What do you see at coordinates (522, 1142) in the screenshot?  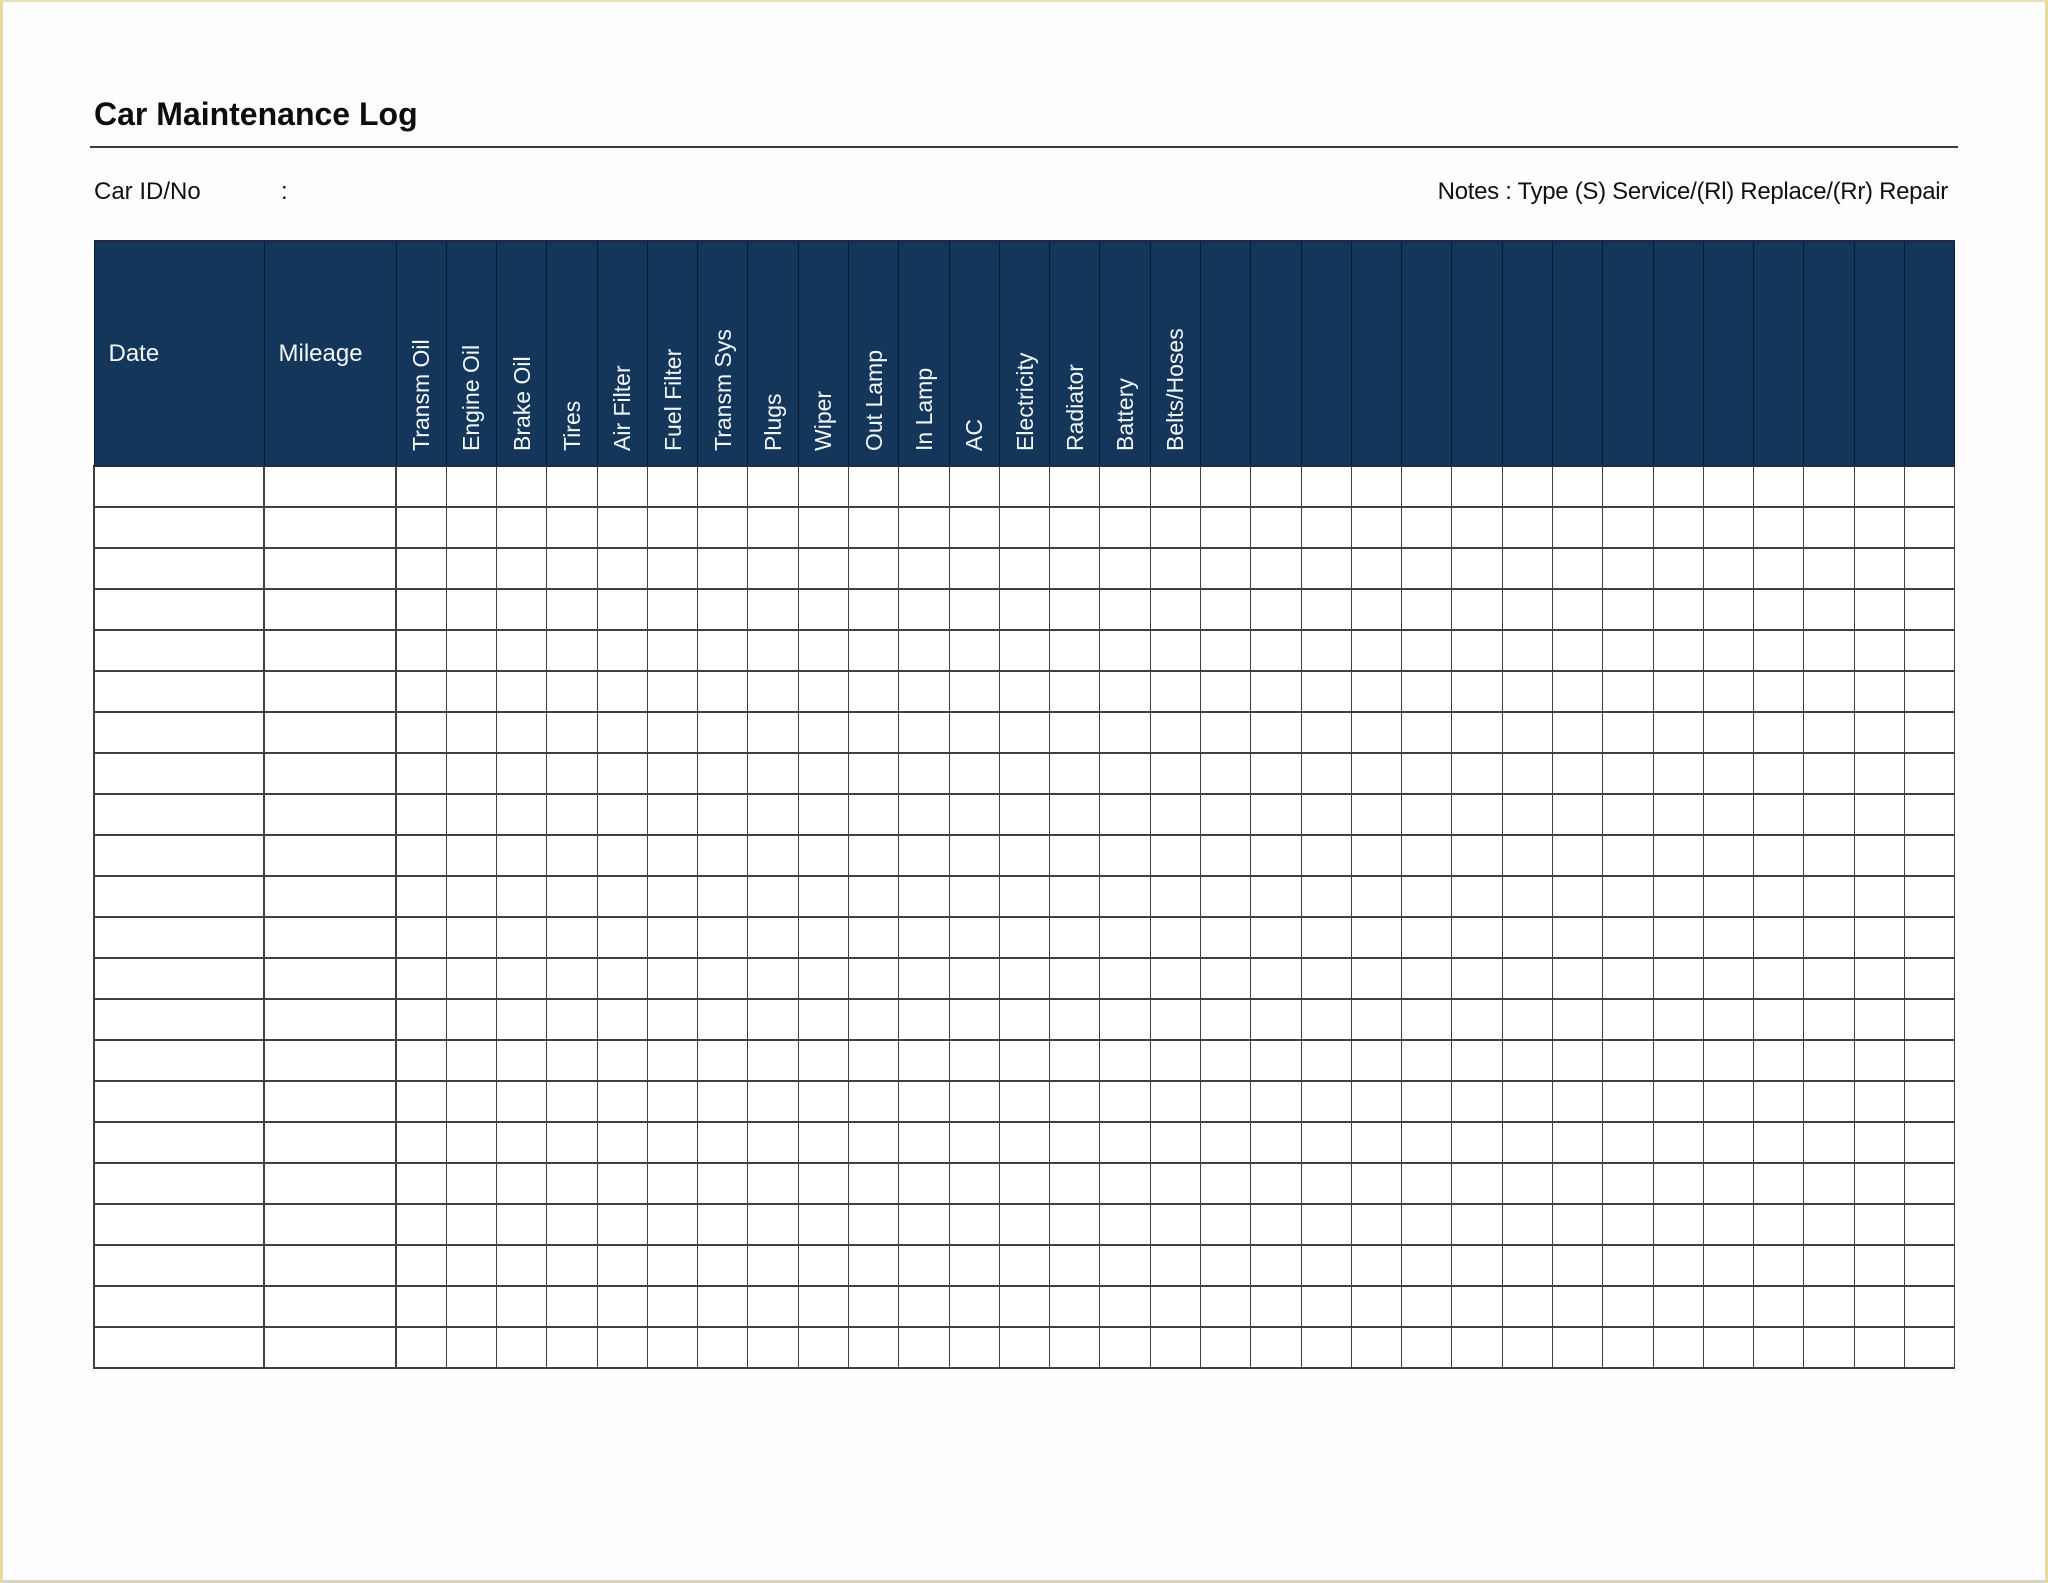 I see `cell-brake-oil` at bounding box center [522, 1142].